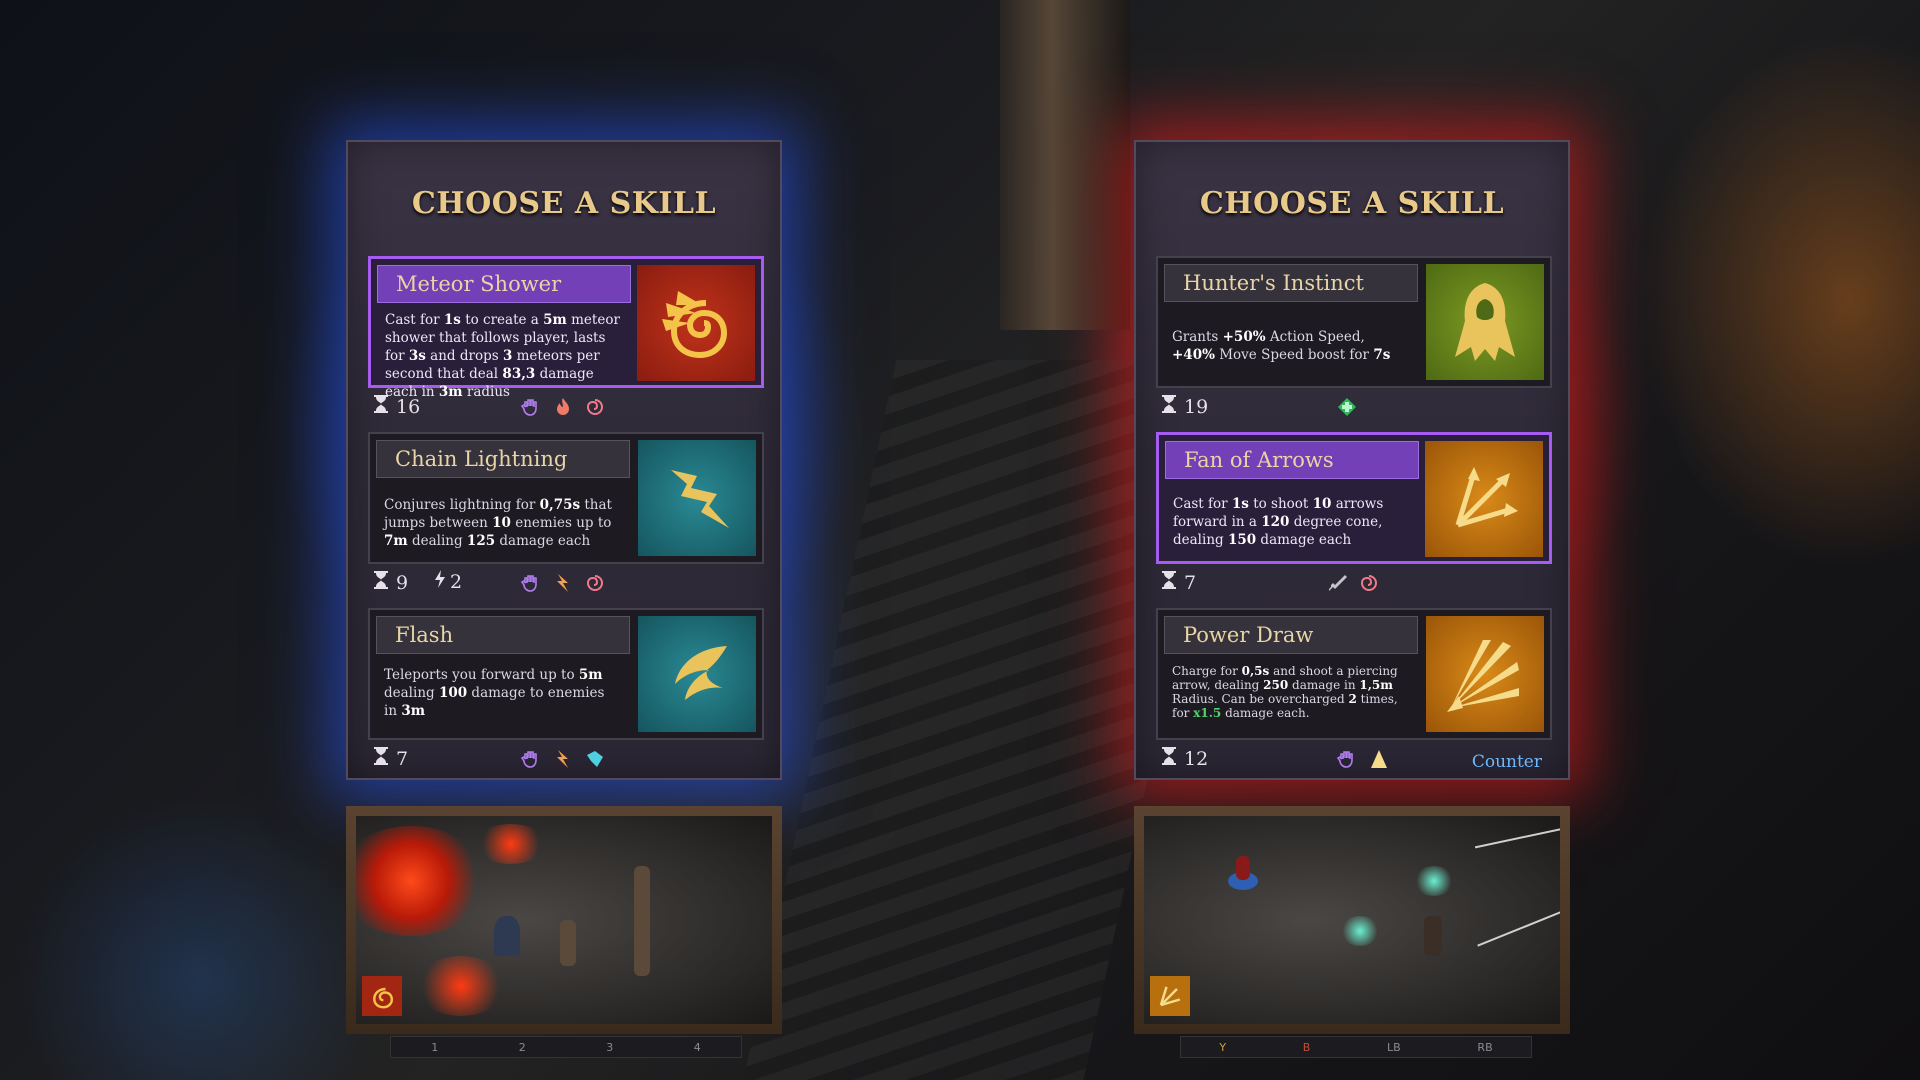  What do you see at coordinates (697, 674) in the screenshot?
I see `flash-wing-icon` at bounding box center [697, 674].